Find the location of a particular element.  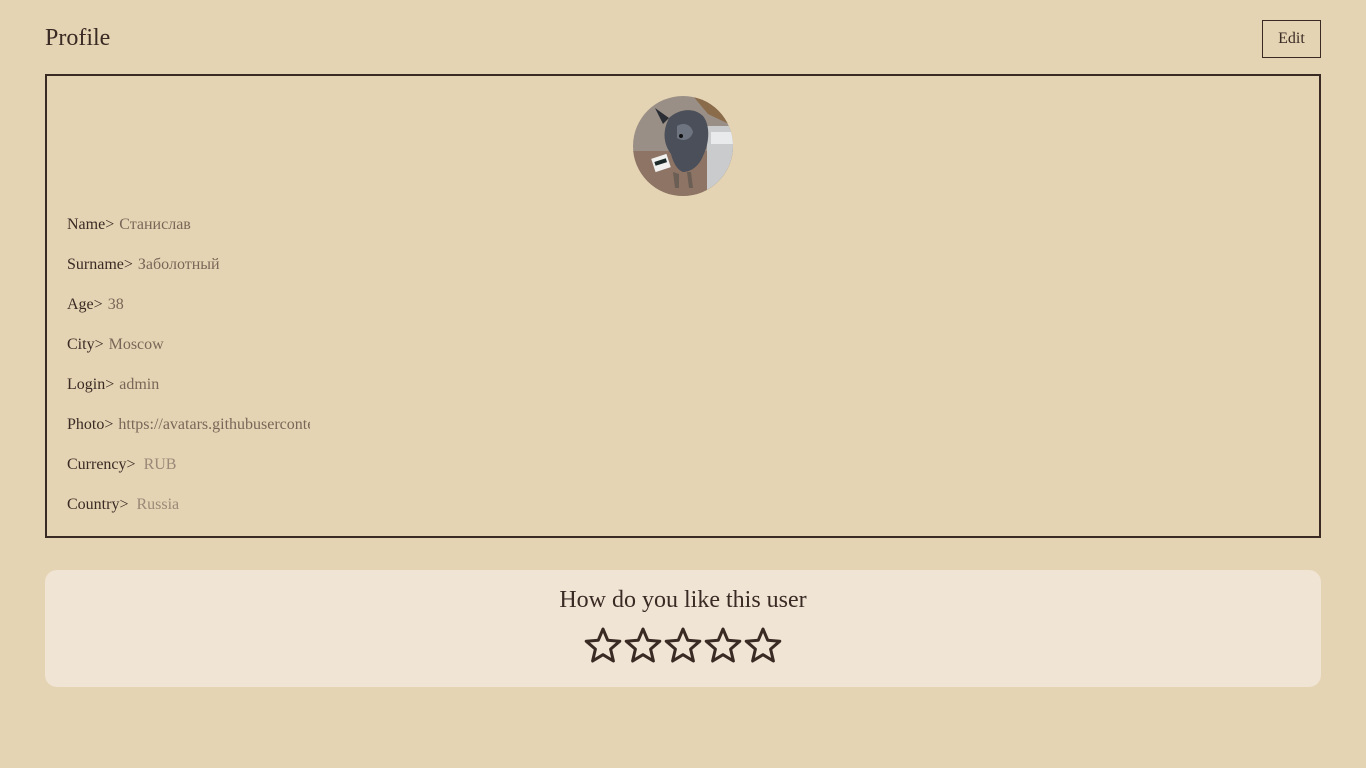

rating-panel: How do you like this user is located at coordinates (683, 628).